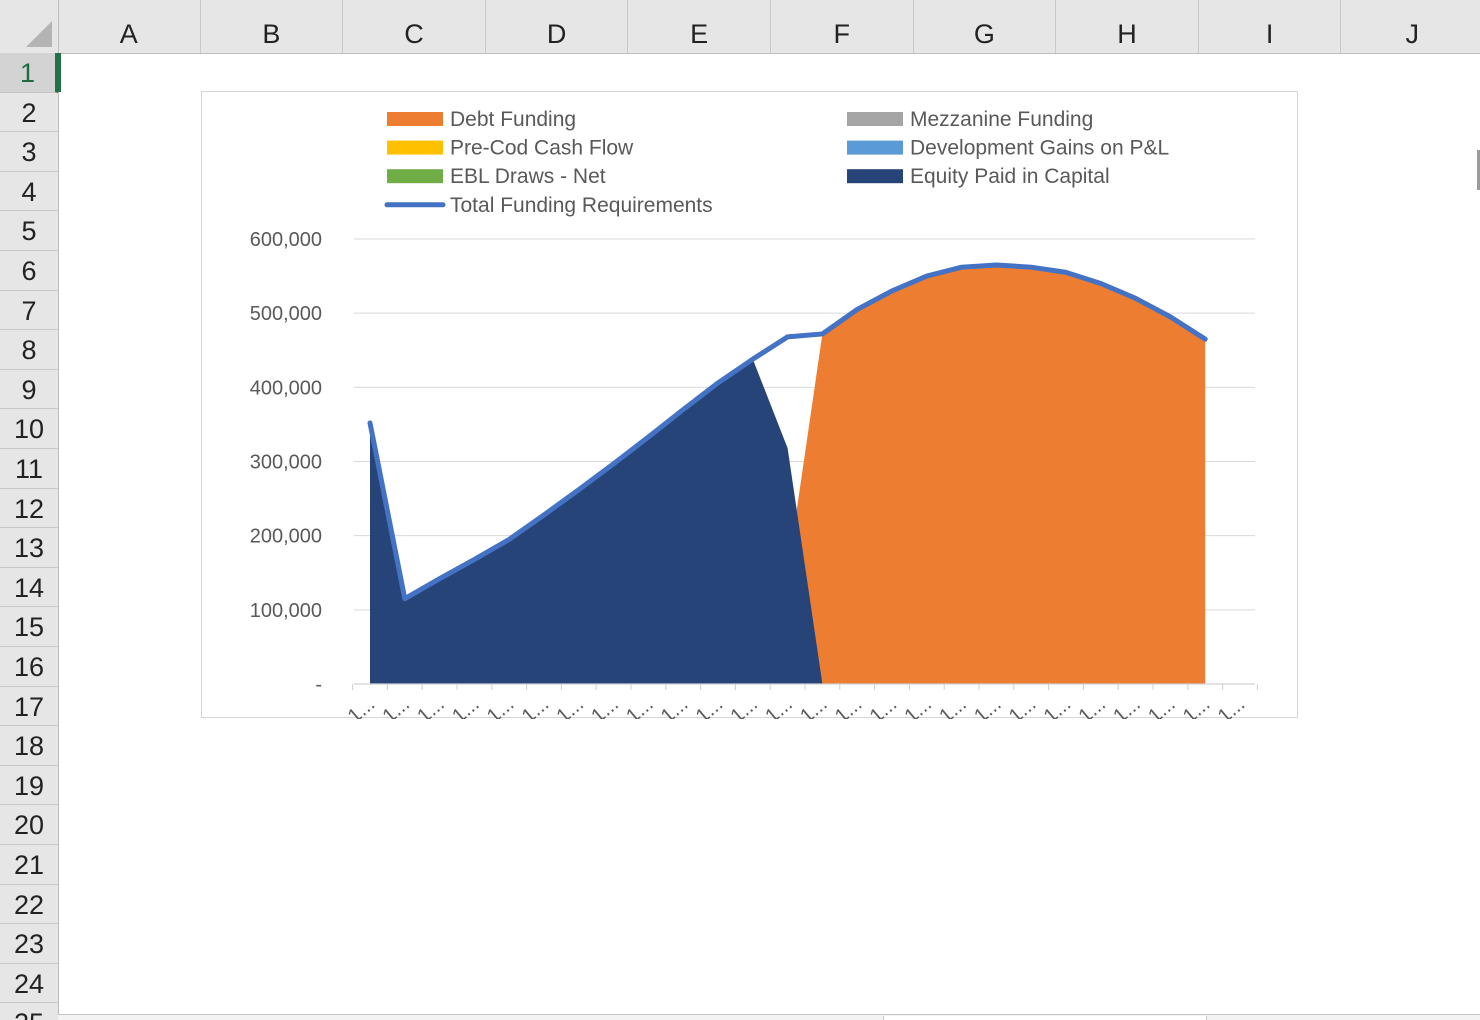 This screenshot has height=1020, width=1480. I want to click on row-header-8: 8, so click(29, 350).